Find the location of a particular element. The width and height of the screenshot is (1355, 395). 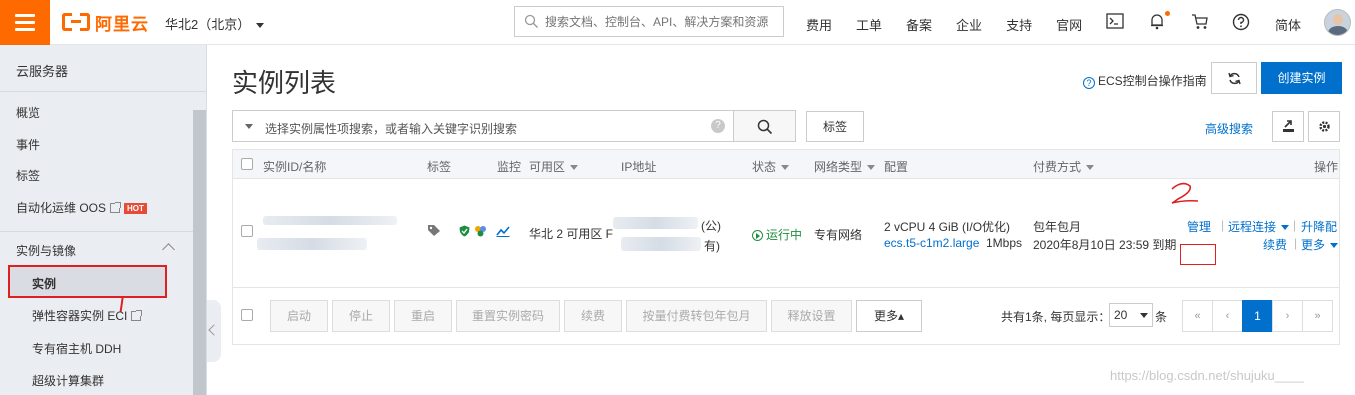

sidebar-item-oos-label: 自动化运维 OOS is located at coordinates (61, 208).